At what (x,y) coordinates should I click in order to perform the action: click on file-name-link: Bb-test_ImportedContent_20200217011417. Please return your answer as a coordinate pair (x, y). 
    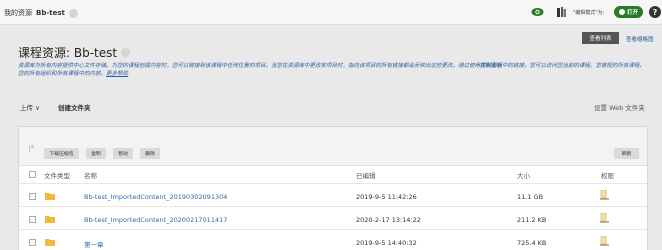
    Looking at the image, I should click on (155, 220).